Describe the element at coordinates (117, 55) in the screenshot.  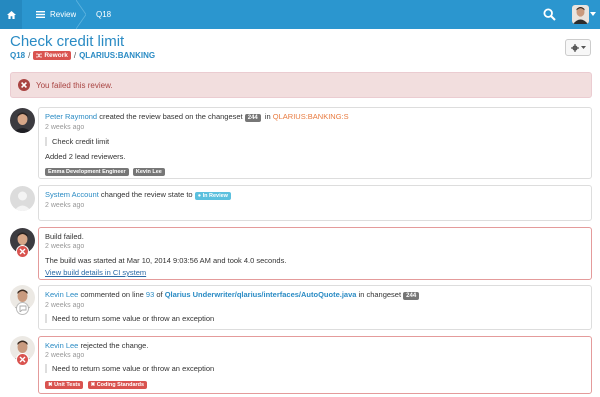
I see `project-link: QLARIUS:BANKING` at that location.